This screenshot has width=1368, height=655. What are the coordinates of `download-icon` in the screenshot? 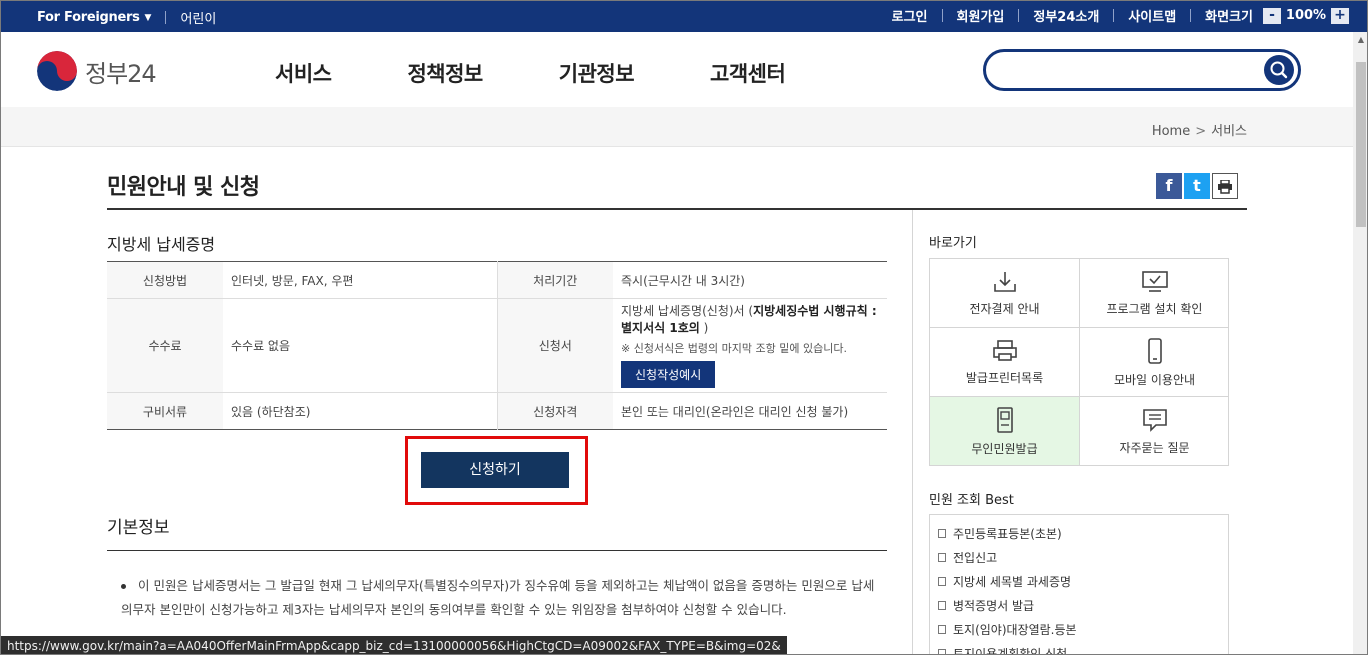 It's located at (1004, 281).